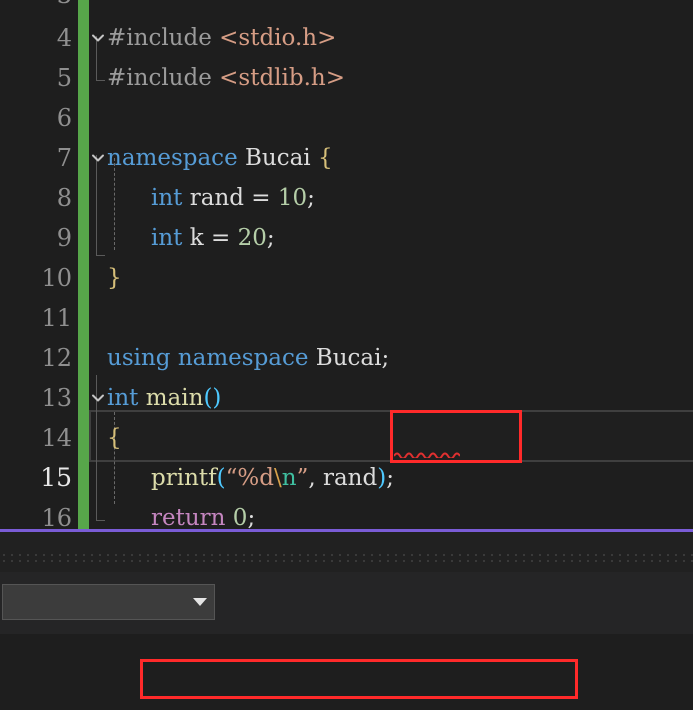 The width and height of the screenshot is (693, 710). I want to click on line-number-11: 11, so click(56, 318).